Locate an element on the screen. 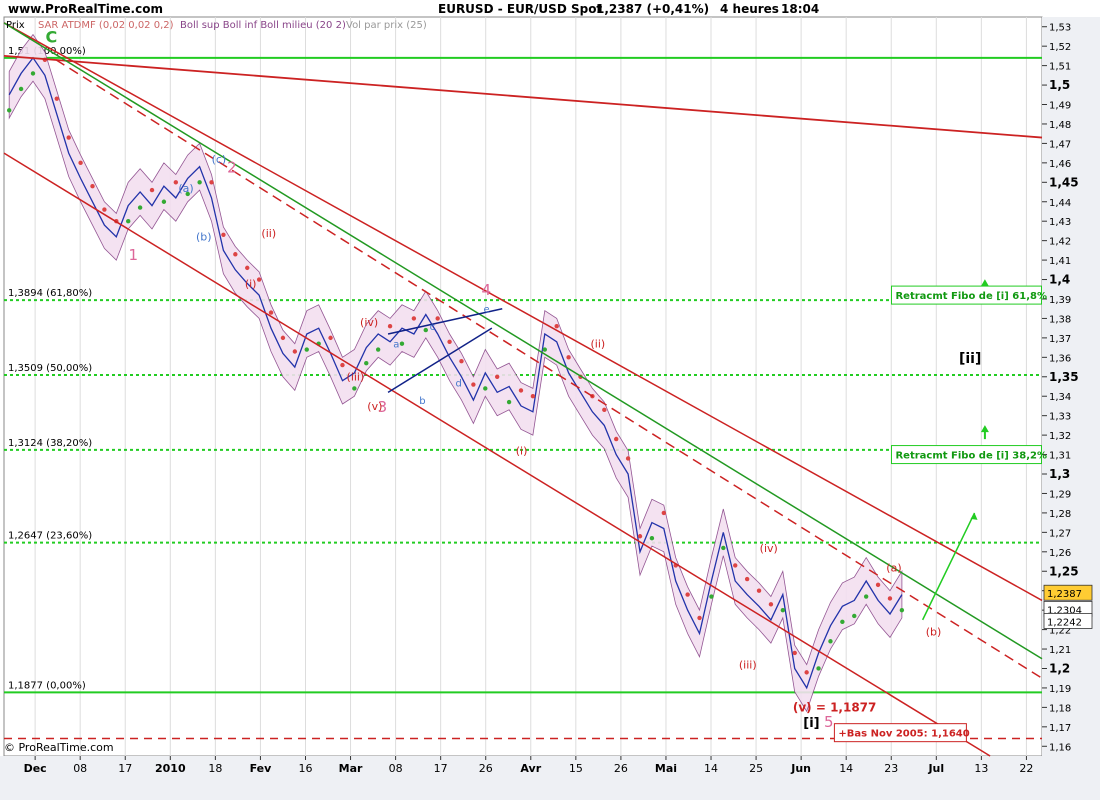 This screenshot has height=800, width=1100. y-tick-label: 1,48 is located at coordinates (1060, 125).